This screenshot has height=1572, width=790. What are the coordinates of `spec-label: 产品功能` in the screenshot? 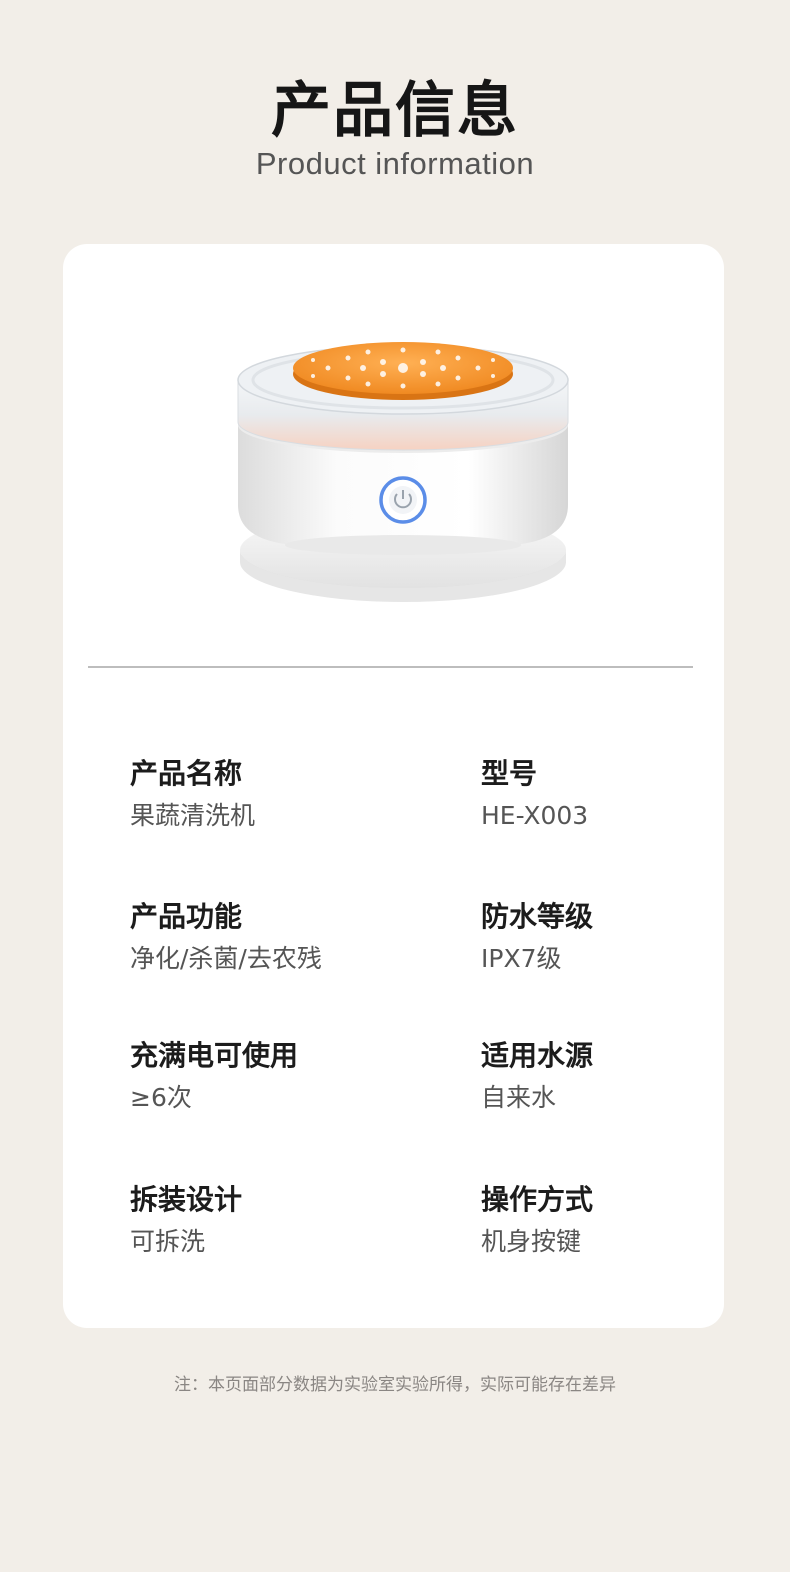 It's located at (186, 916).